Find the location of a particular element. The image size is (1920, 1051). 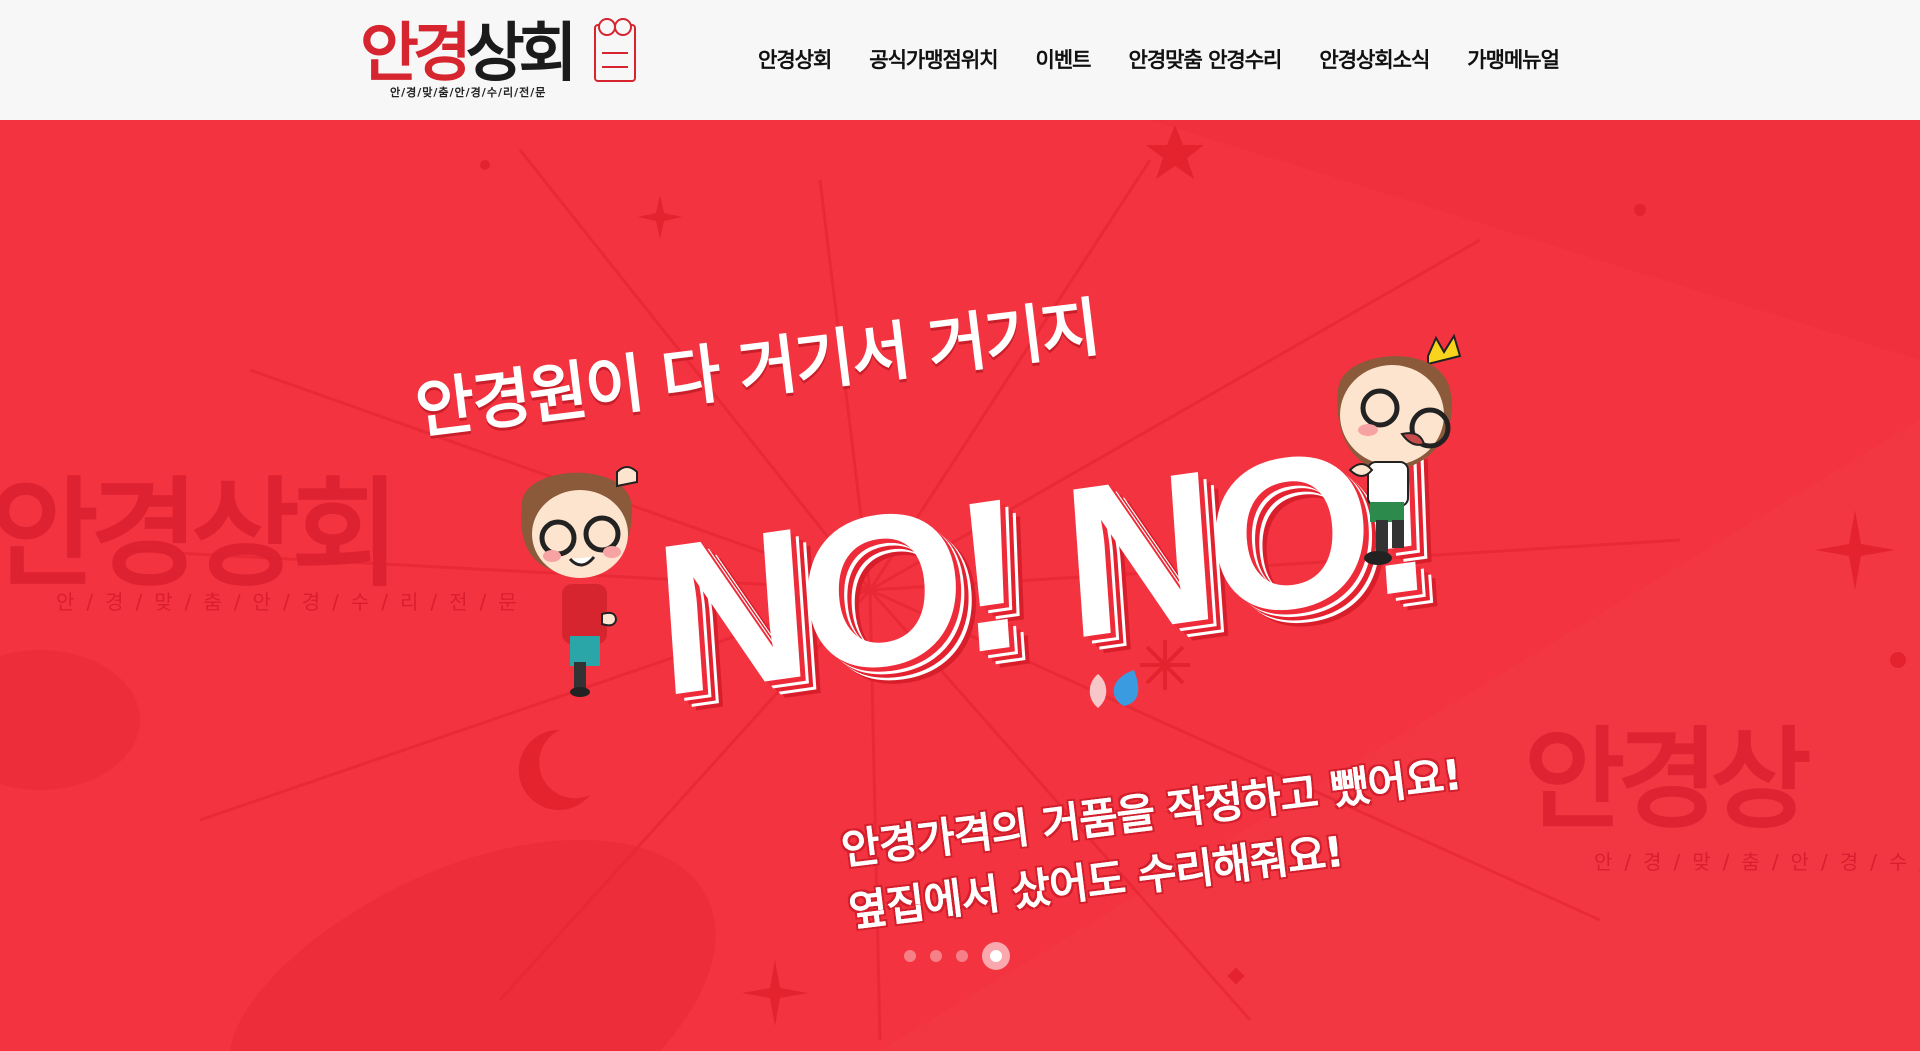

nav-item-fitting-repair: 안경맞춤 안경수리 is located at coordinates (1206, 59).